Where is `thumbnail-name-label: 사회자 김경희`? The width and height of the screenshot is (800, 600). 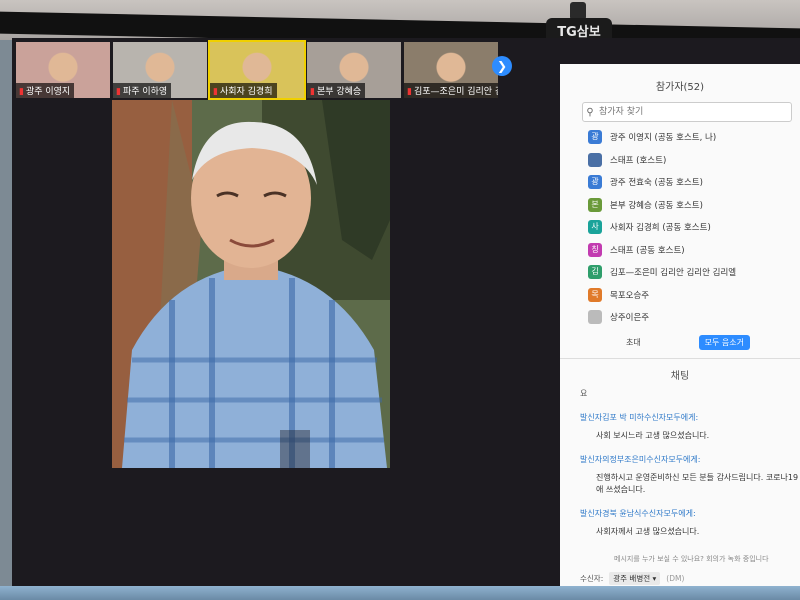
thumbnail-name-label: 사회자 김경희 is located at coordinates (246, 92).